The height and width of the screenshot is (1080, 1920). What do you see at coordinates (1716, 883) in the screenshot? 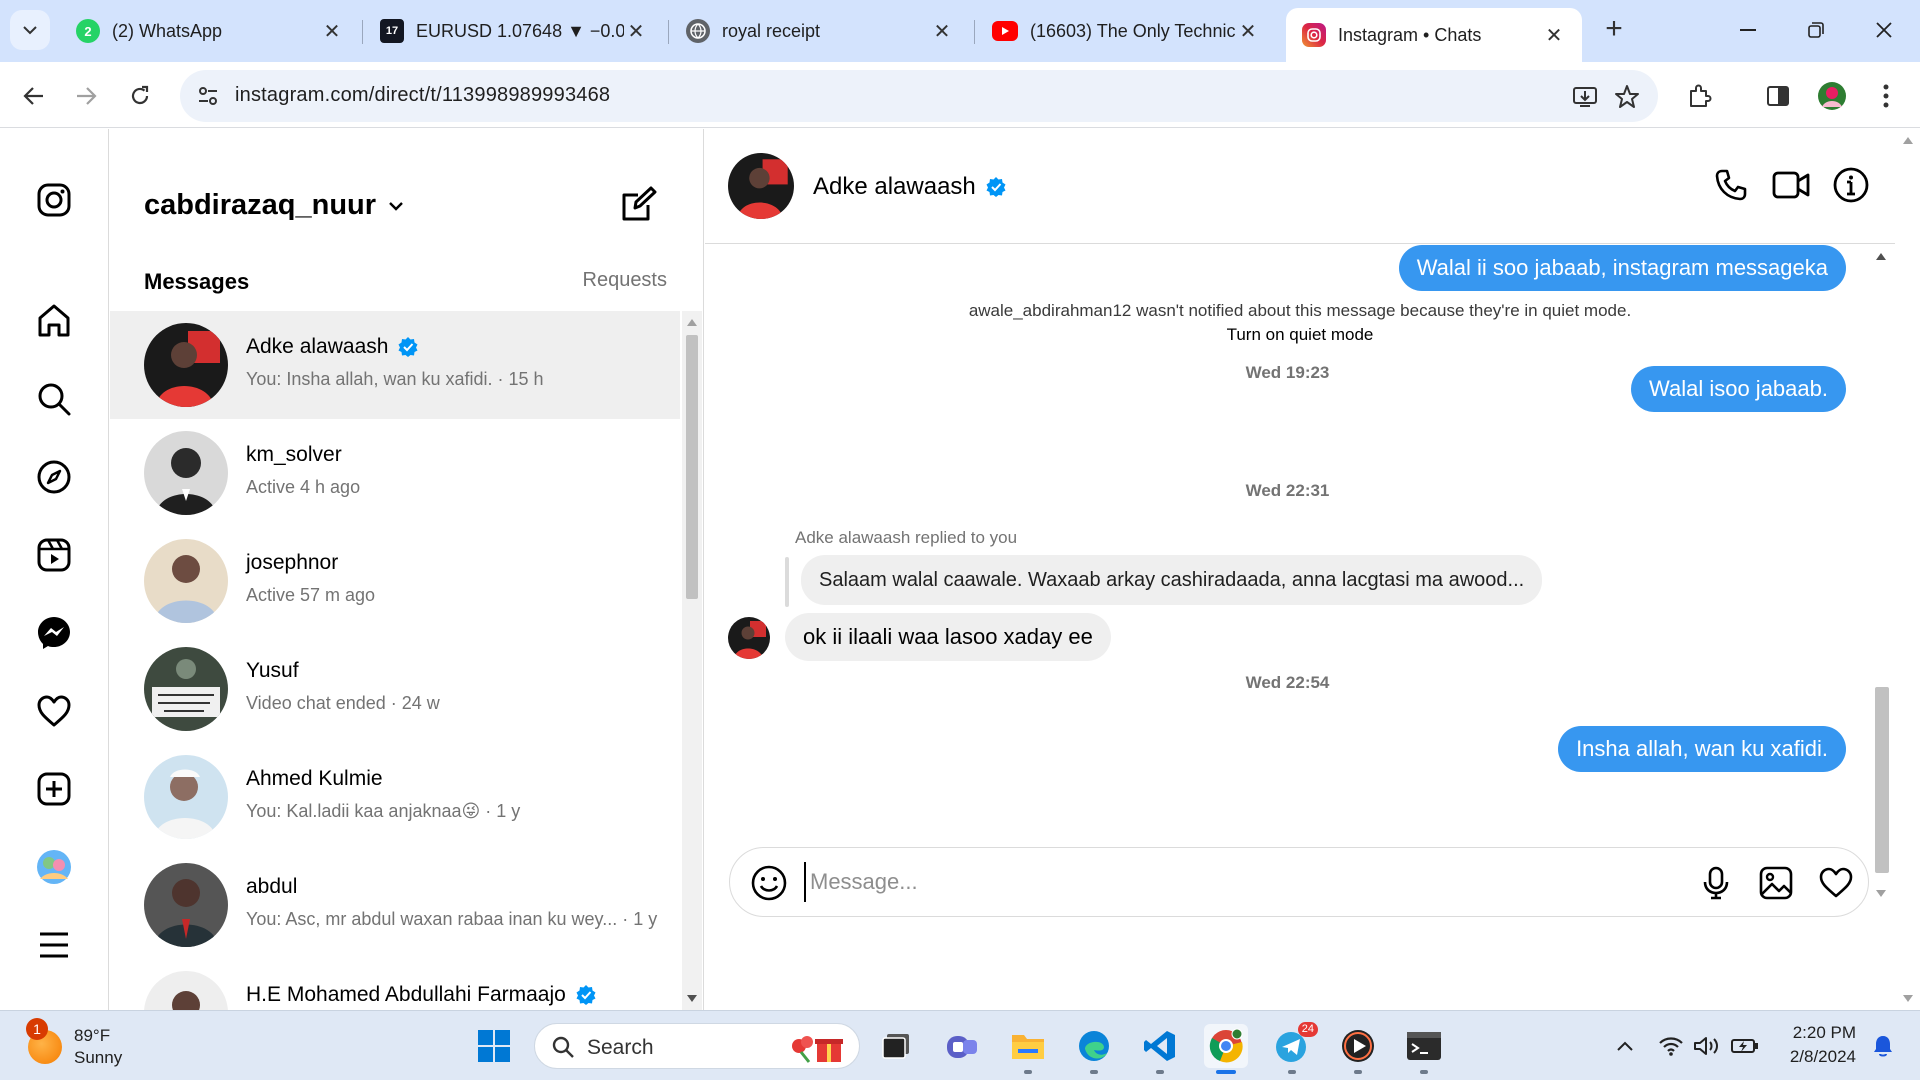
I see `voice-message-button` at bounding box center [1716, 883].